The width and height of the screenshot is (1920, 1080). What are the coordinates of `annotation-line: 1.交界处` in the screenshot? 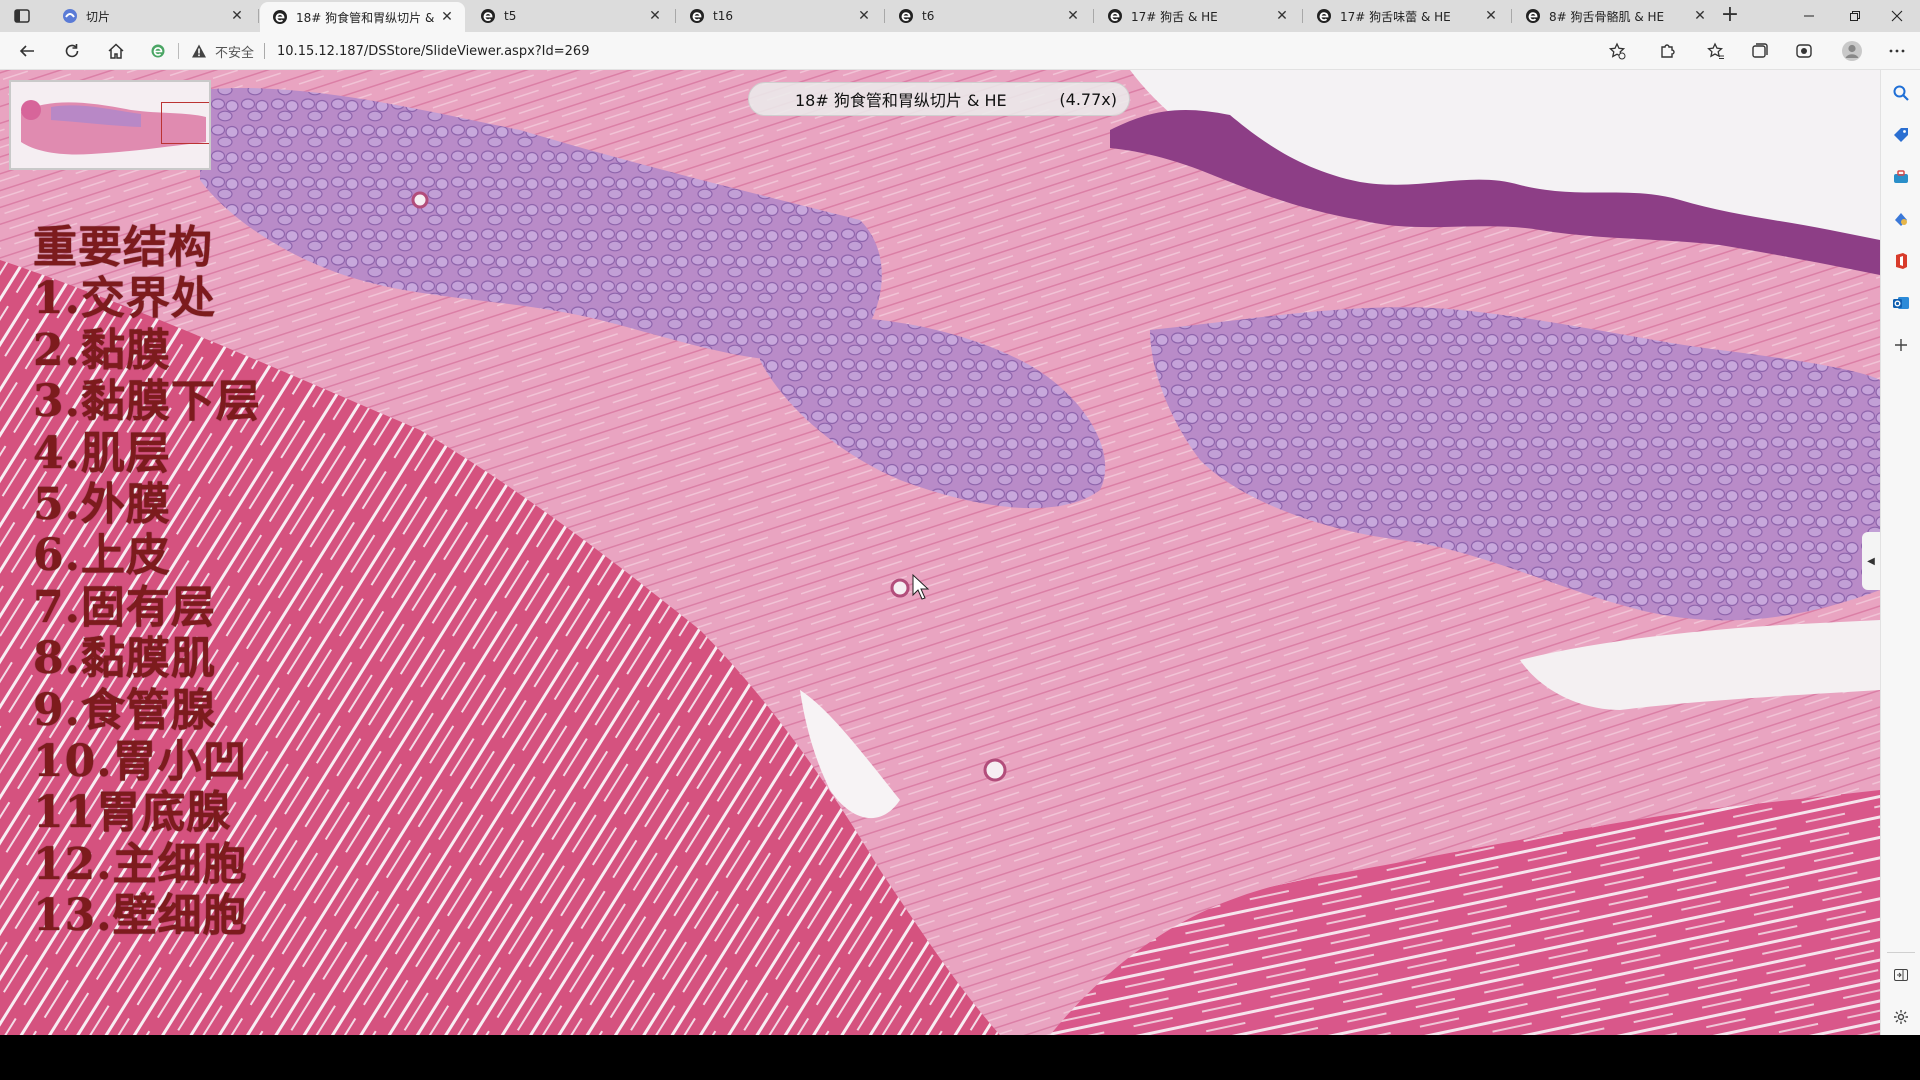 It's located at (124, 299).